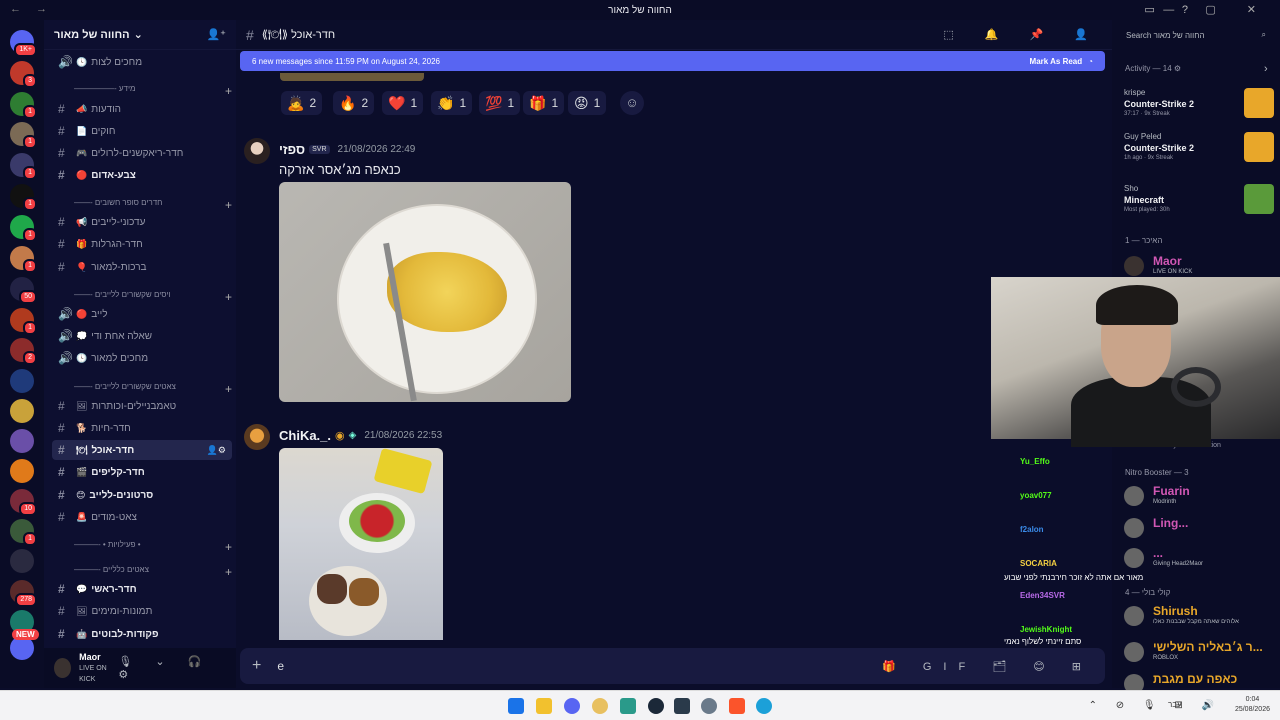  I want to click on discord-icon, so click(572, 706).